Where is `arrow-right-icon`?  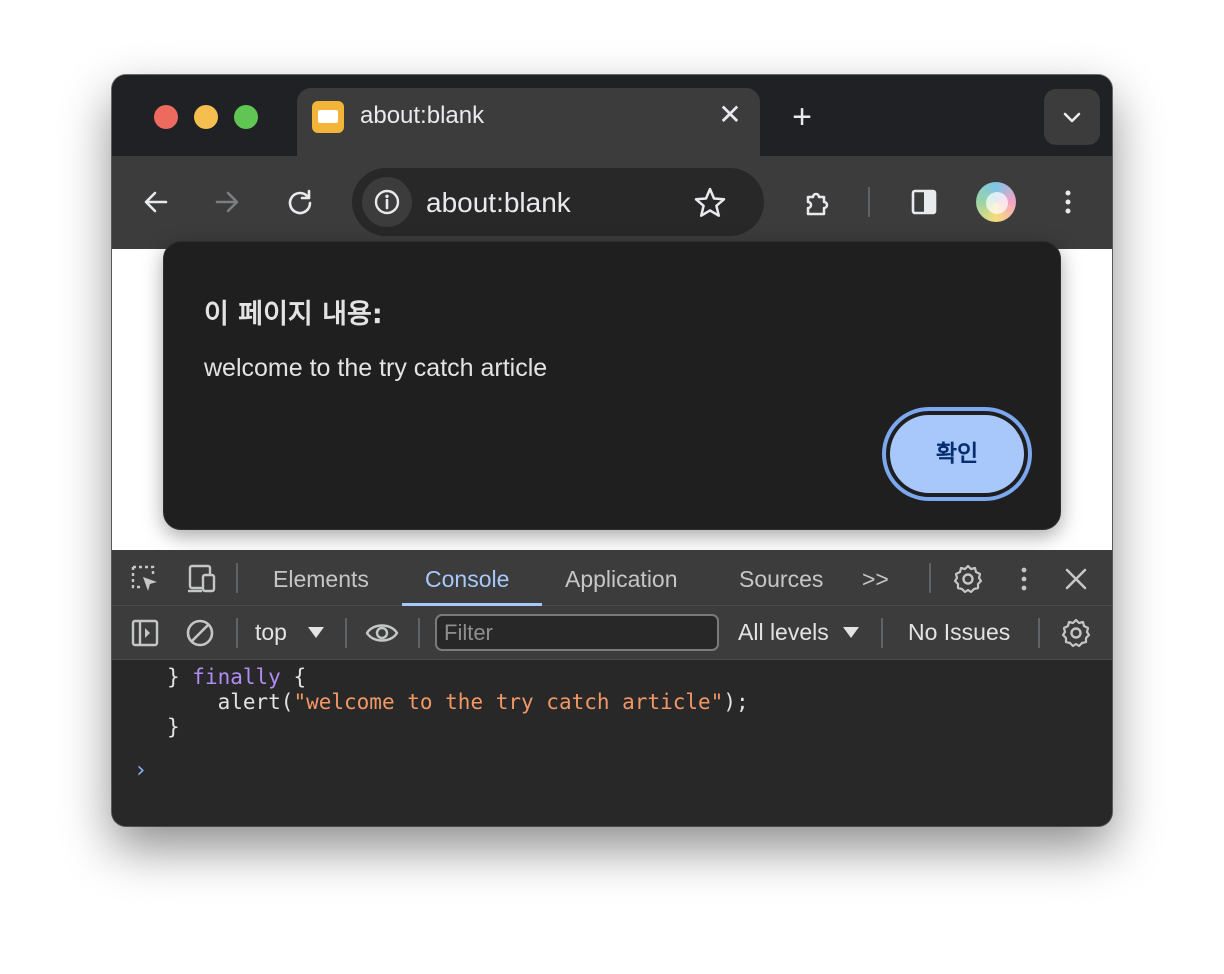 arrow-right-icon is located at coordinates (227, 202).